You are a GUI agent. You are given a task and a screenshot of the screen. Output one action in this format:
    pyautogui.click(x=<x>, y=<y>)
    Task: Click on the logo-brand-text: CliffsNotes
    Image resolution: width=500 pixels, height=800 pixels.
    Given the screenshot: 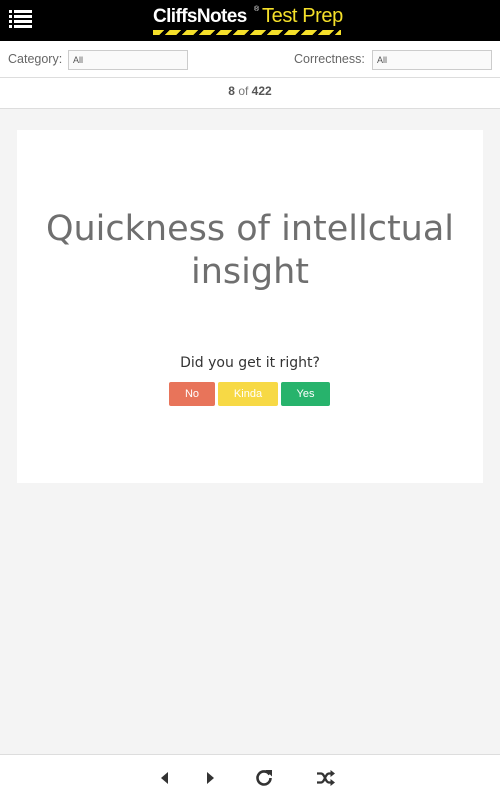 What is the action you would take?
    pyautogui.click(x=200, y=16)
    